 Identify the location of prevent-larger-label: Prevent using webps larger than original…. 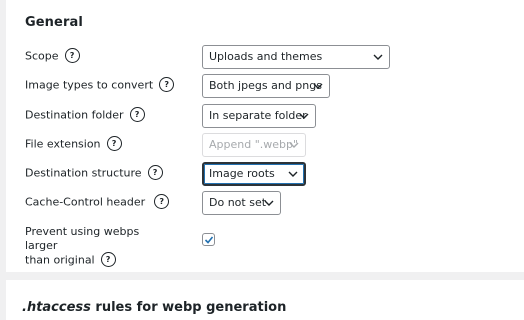
(100, 246).